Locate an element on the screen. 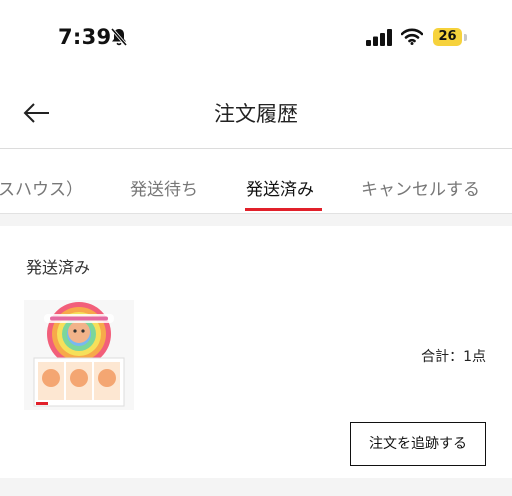  track-order-button: 注文を追跡する is located at coordinates (418, 444).